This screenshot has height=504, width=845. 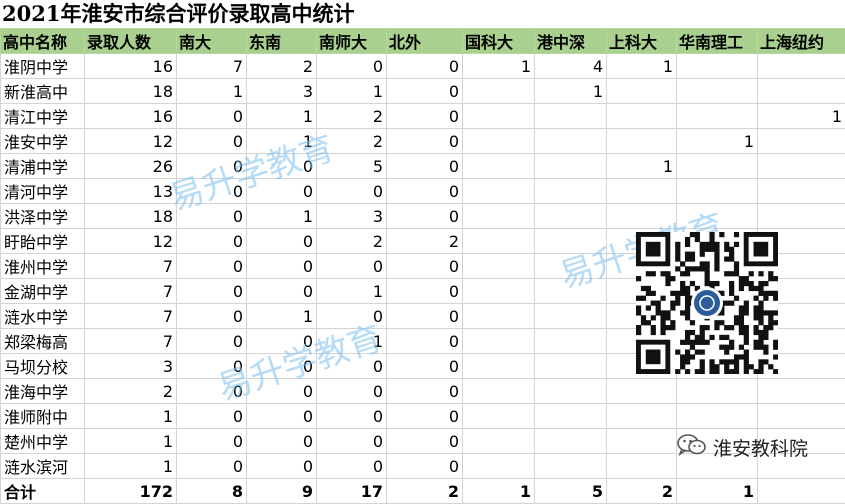 I want to click on table-row: 清河中学130000, so click(x=423, y=191).